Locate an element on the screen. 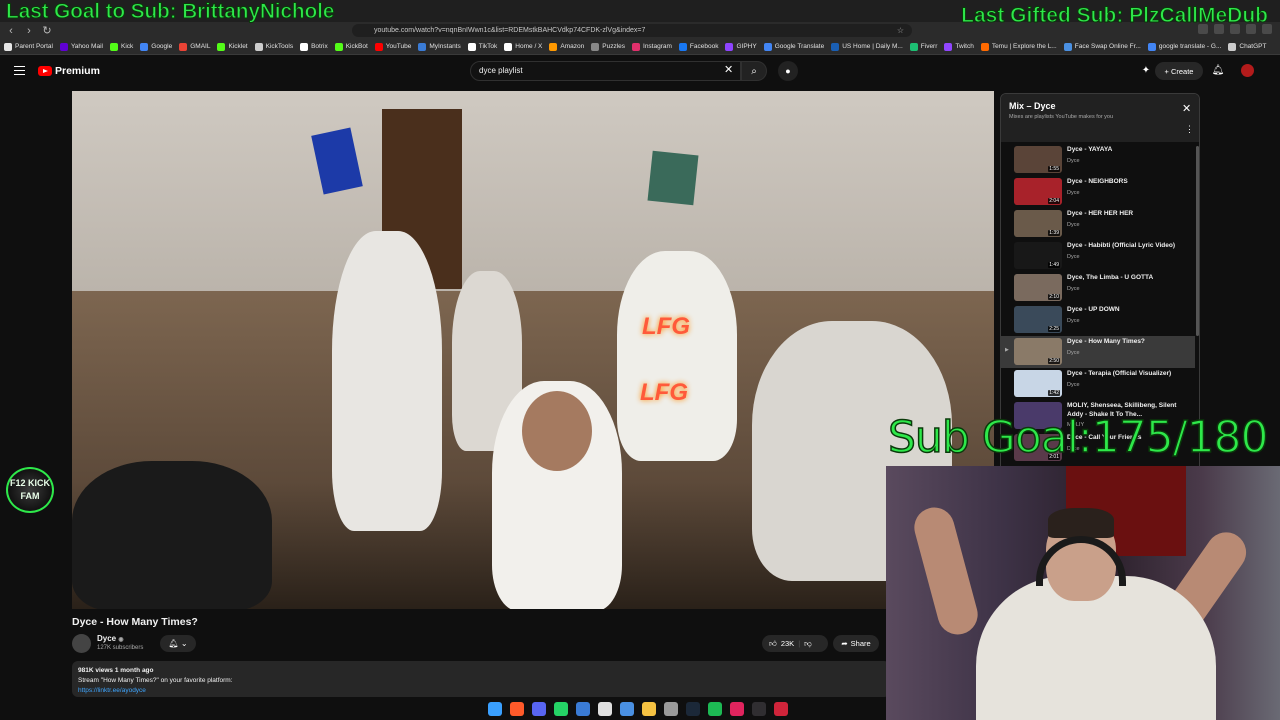 This screenshot has width=1280, height=720. video-person is located at coordinates (387, 381).